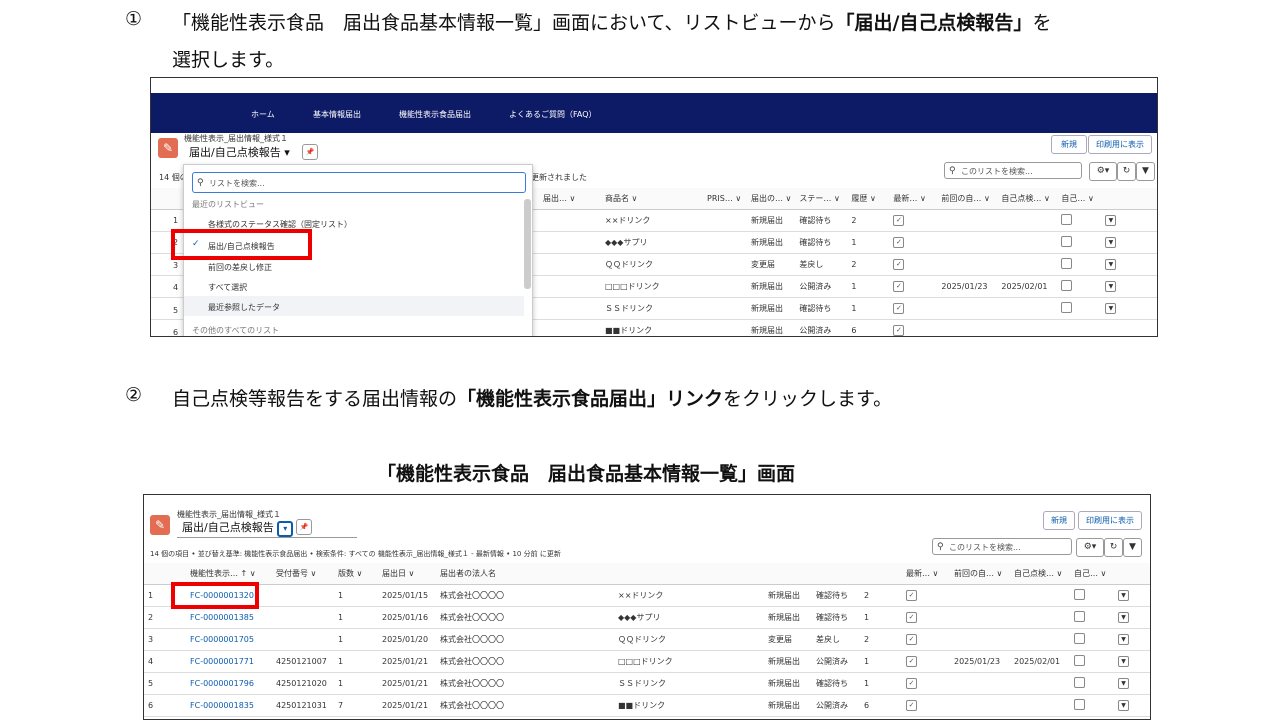 The height and width of the screenshot is (720, 1280). What do you see at coordinates (229, 639) in the screenshot?
I see `func-food-link: FC-0000001705` at bounding box center [229, 639].